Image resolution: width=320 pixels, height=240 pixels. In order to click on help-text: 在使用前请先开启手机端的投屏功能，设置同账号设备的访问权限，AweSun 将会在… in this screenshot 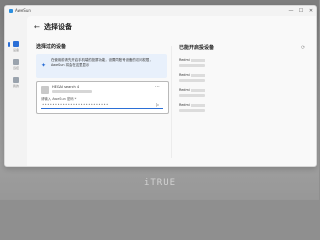, I will do `click(102, 62)`.